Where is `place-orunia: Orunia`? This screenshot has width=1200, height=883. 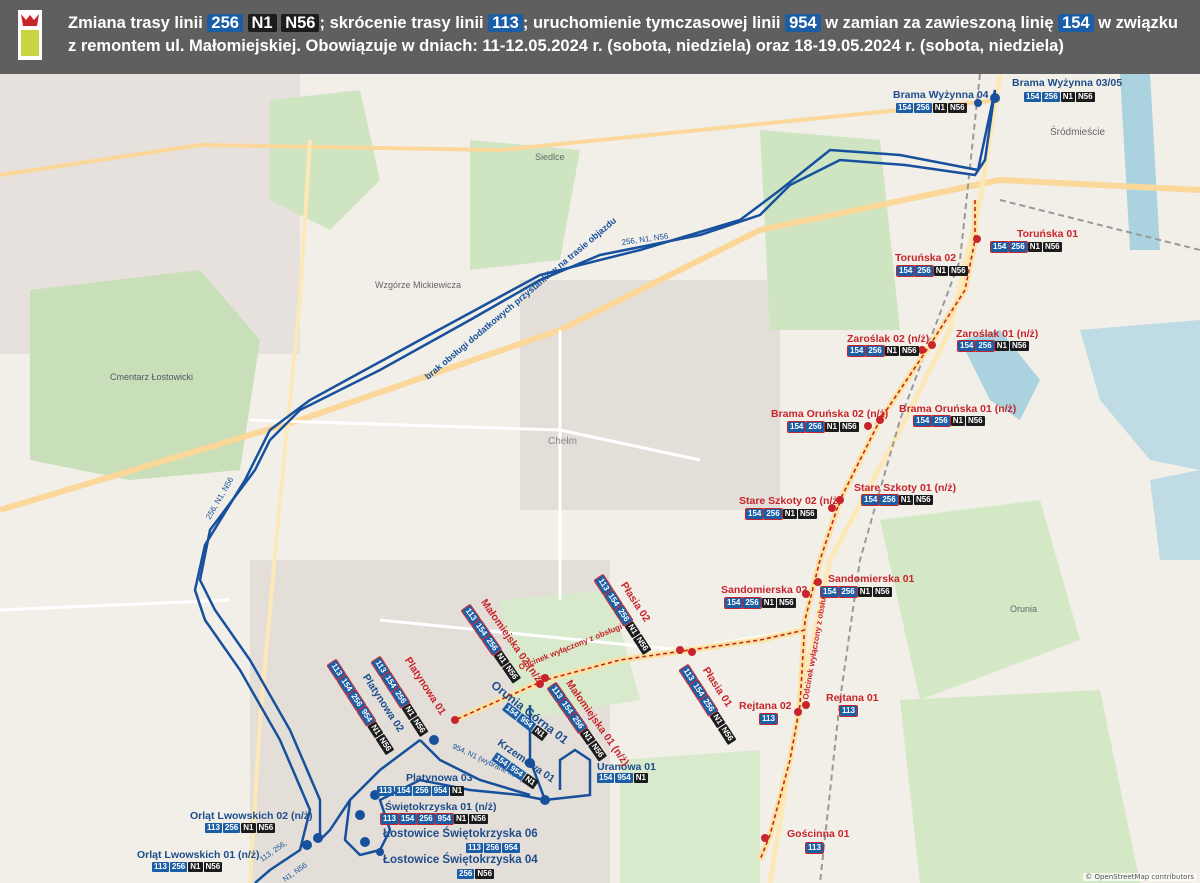
place-orunia: Orunia is located at coordinates (1023, 609).